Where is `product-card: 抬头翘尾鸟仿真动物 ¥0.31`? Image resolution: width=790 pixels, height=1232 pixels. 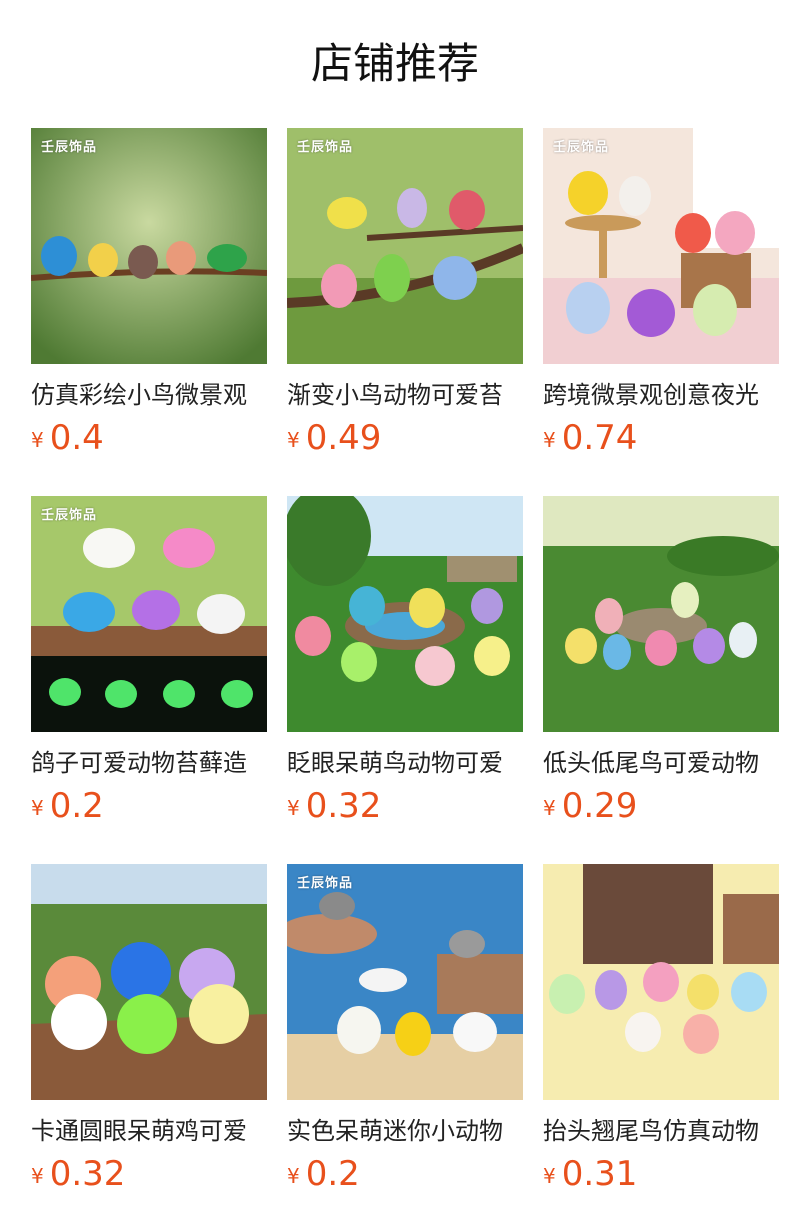
product-card: 抬头翘尾鸟仿真动物 ¥0.31 is located at coordinates (661, 1030).